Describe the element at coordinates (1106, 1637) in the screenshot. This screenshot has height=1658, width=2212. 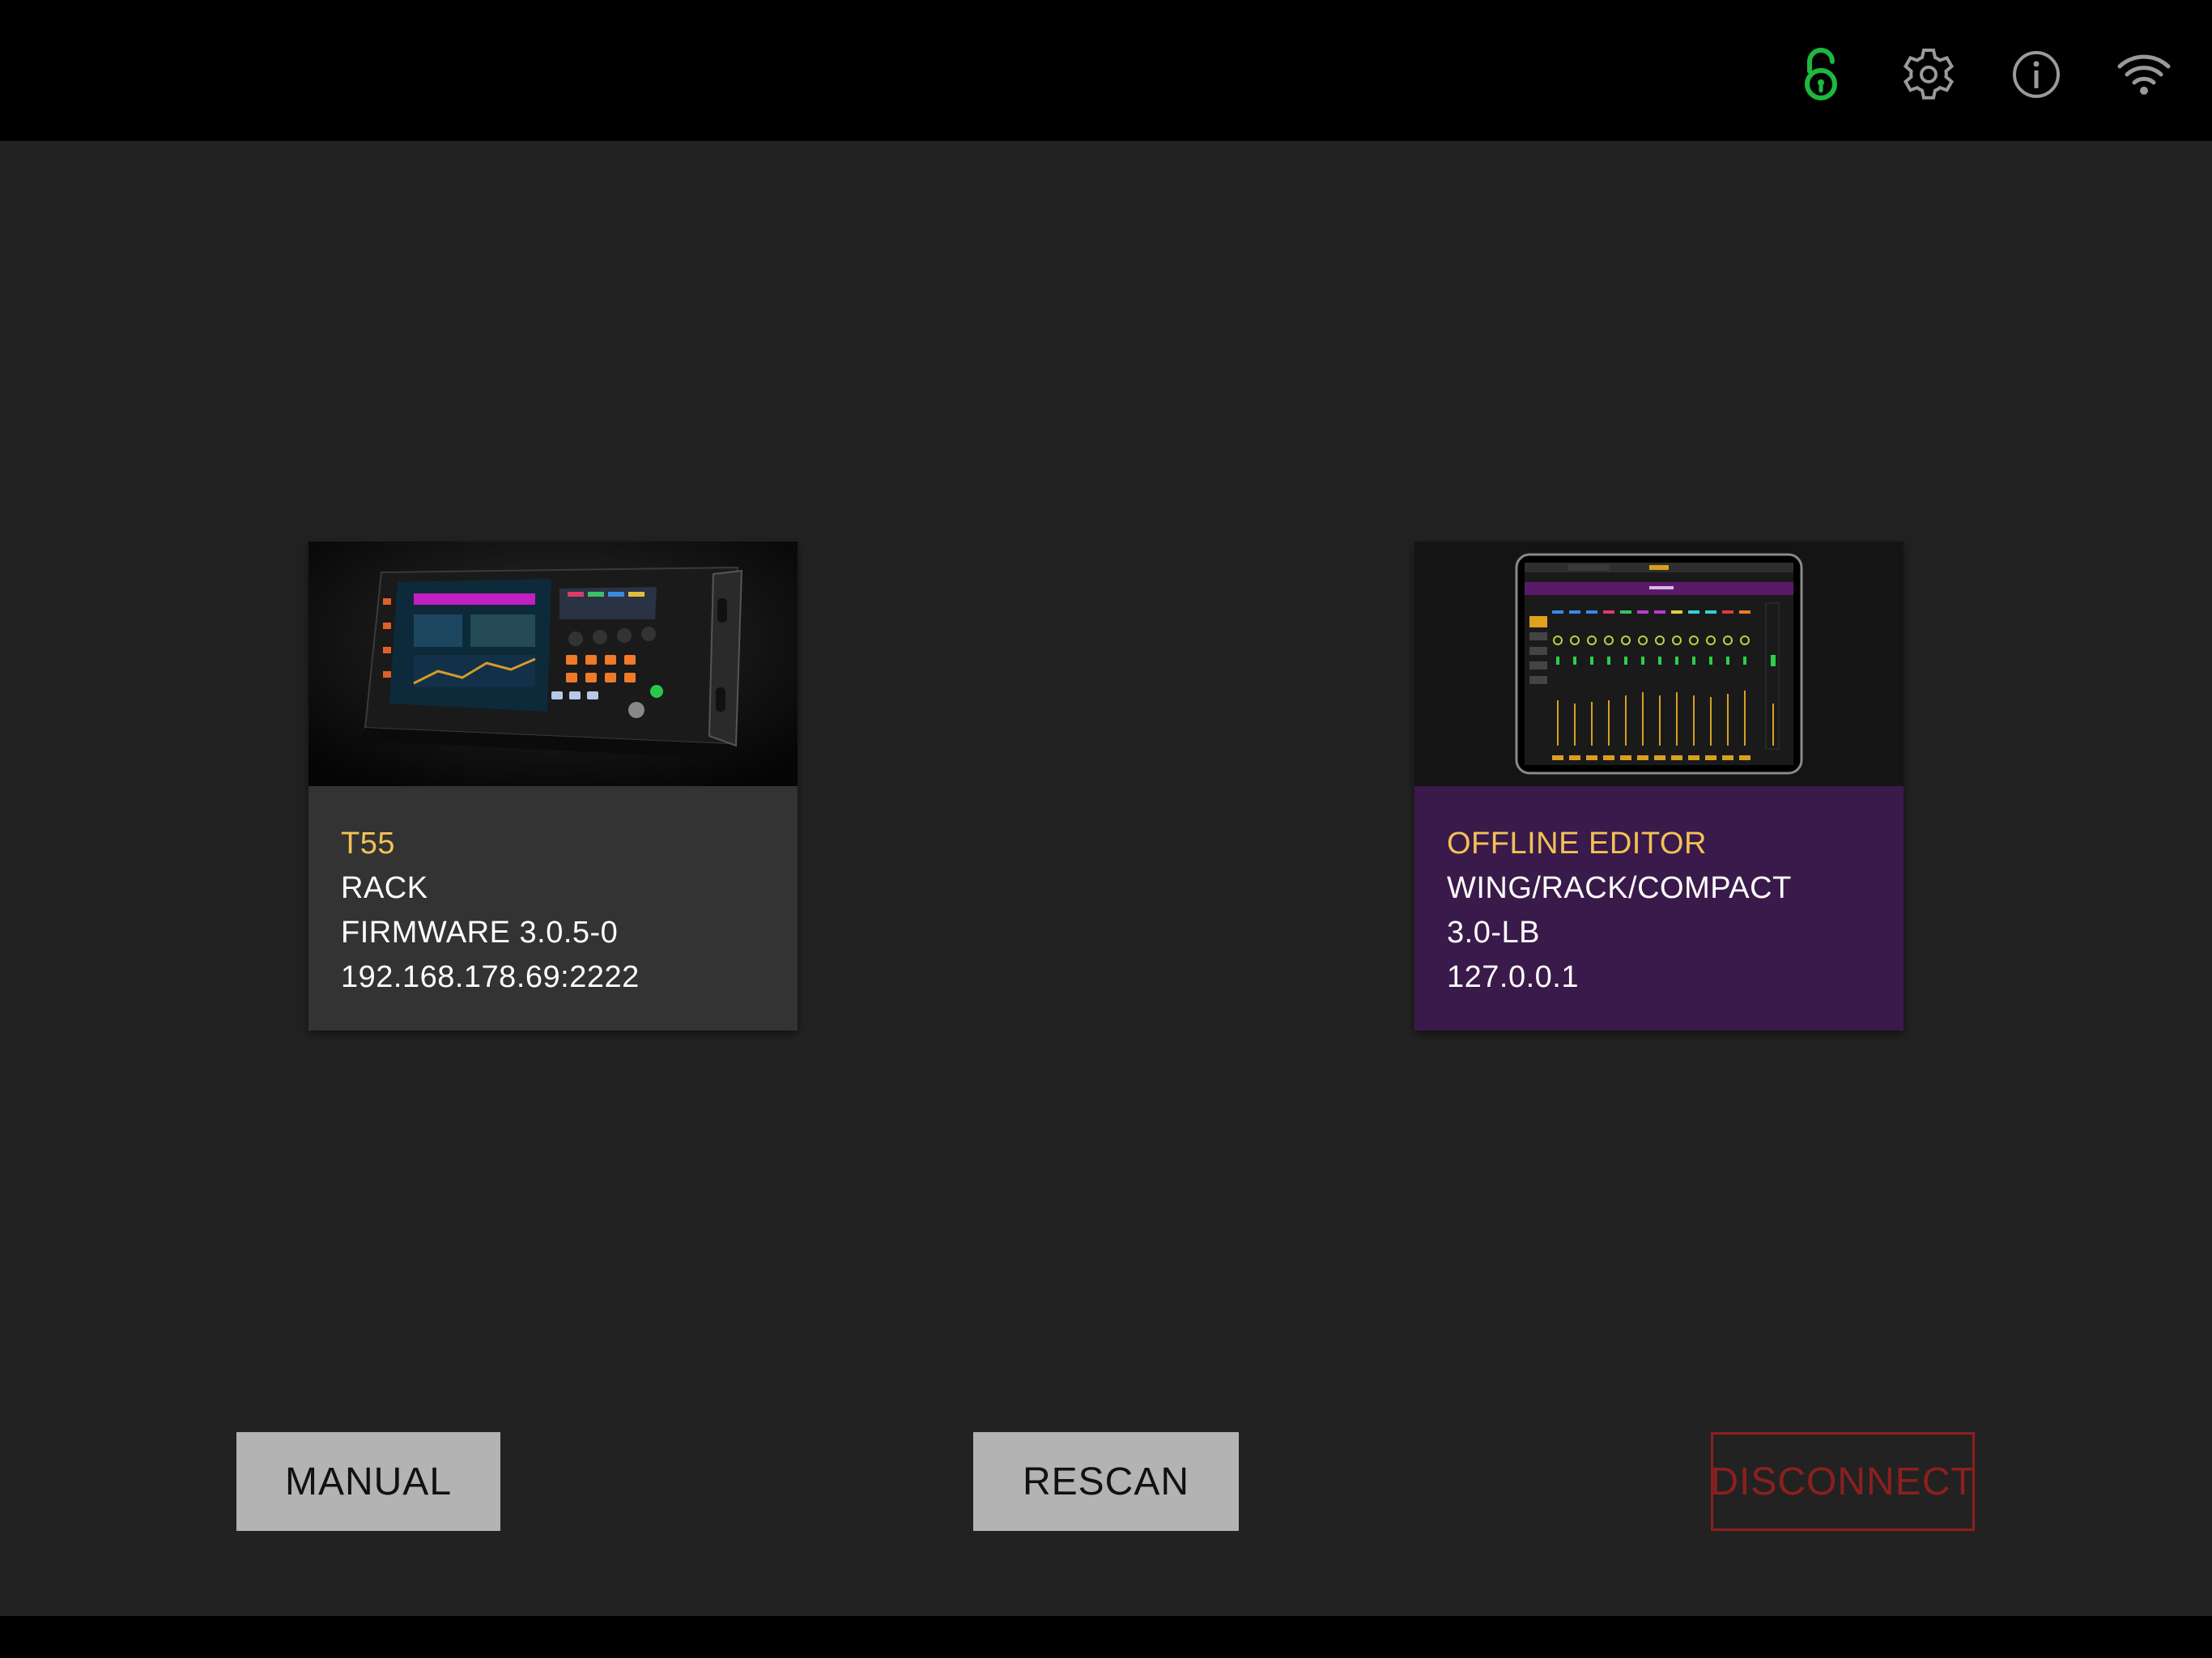
I see `bottom-bar` at that location.